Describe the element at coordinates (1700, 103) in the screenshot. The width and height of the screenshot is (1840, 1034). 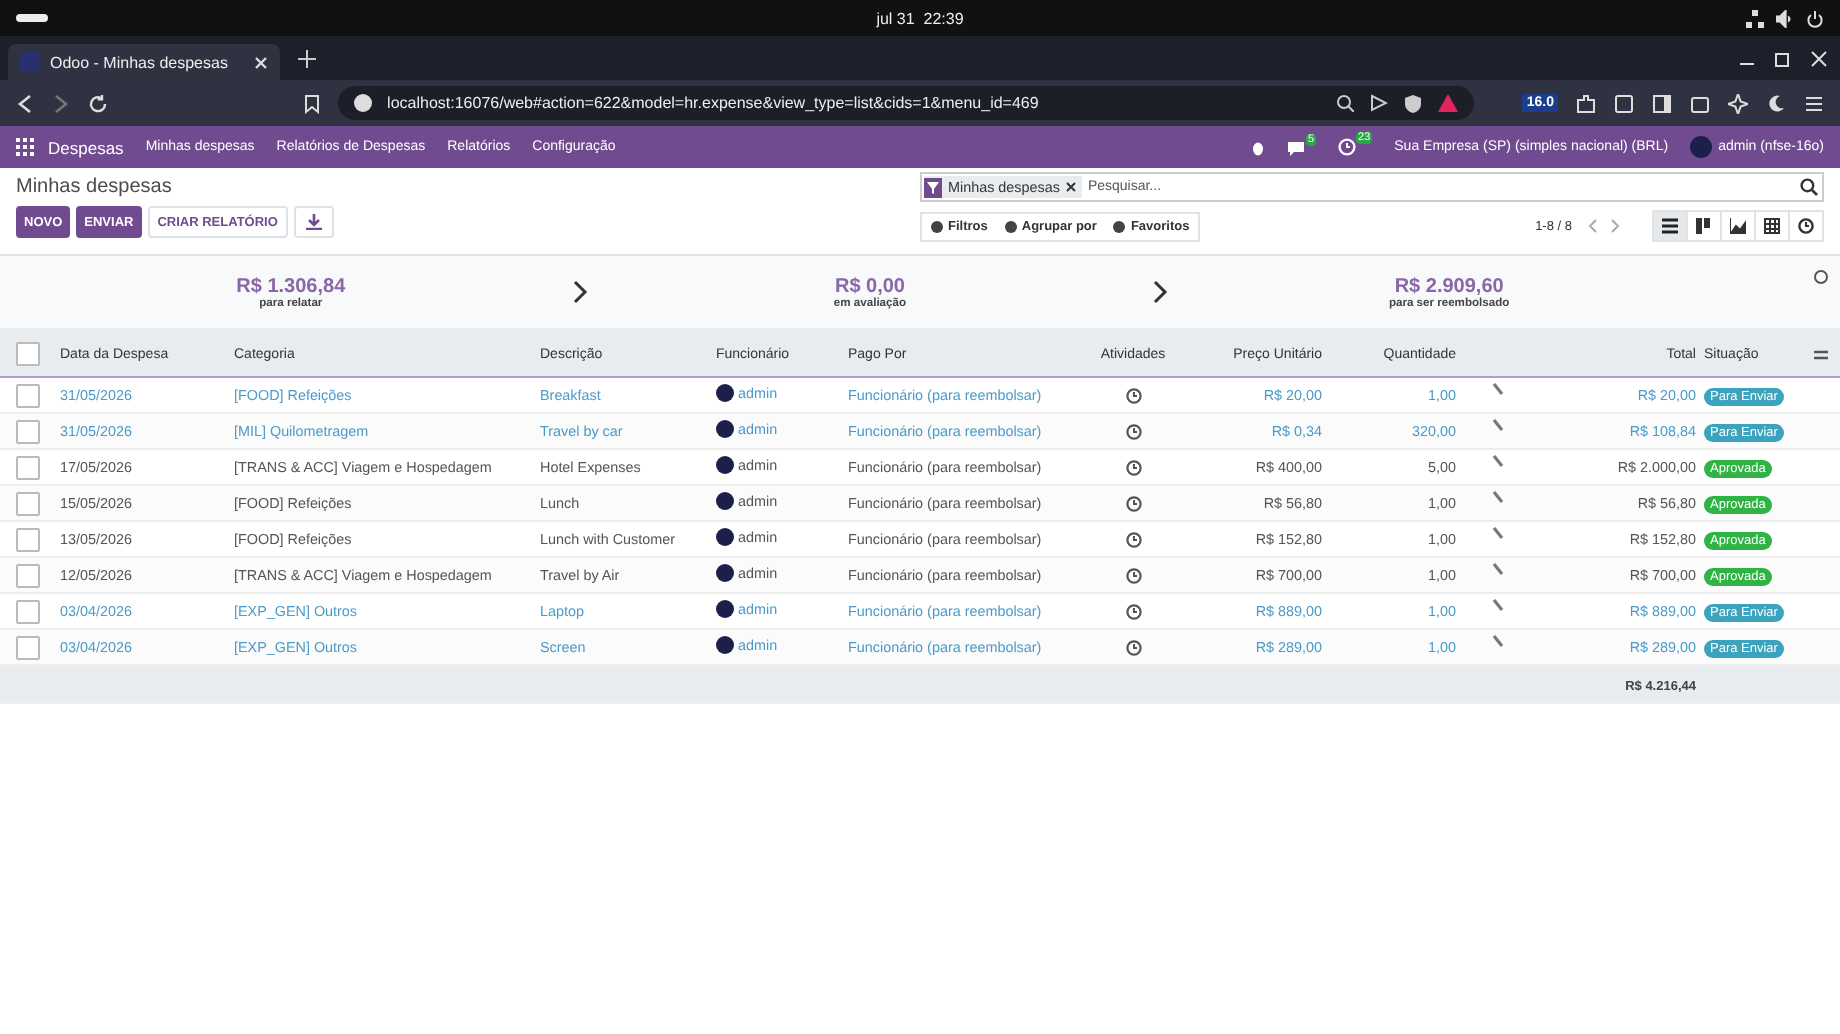
I see `wallet-icon` at that location.